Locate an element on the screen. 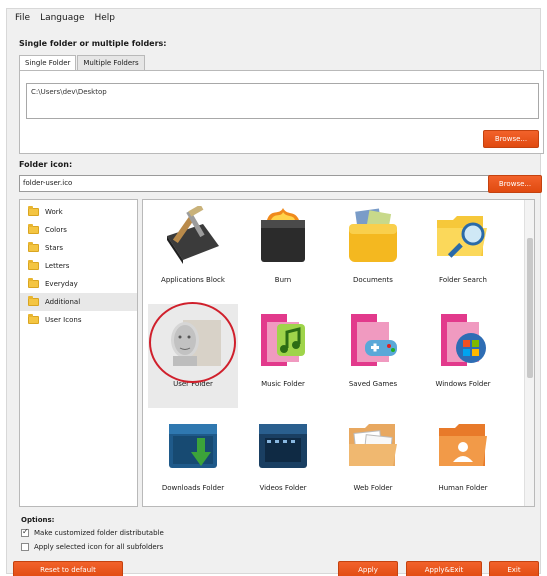  checkbox-apply-subfolders is located at coordinates (25, 547).